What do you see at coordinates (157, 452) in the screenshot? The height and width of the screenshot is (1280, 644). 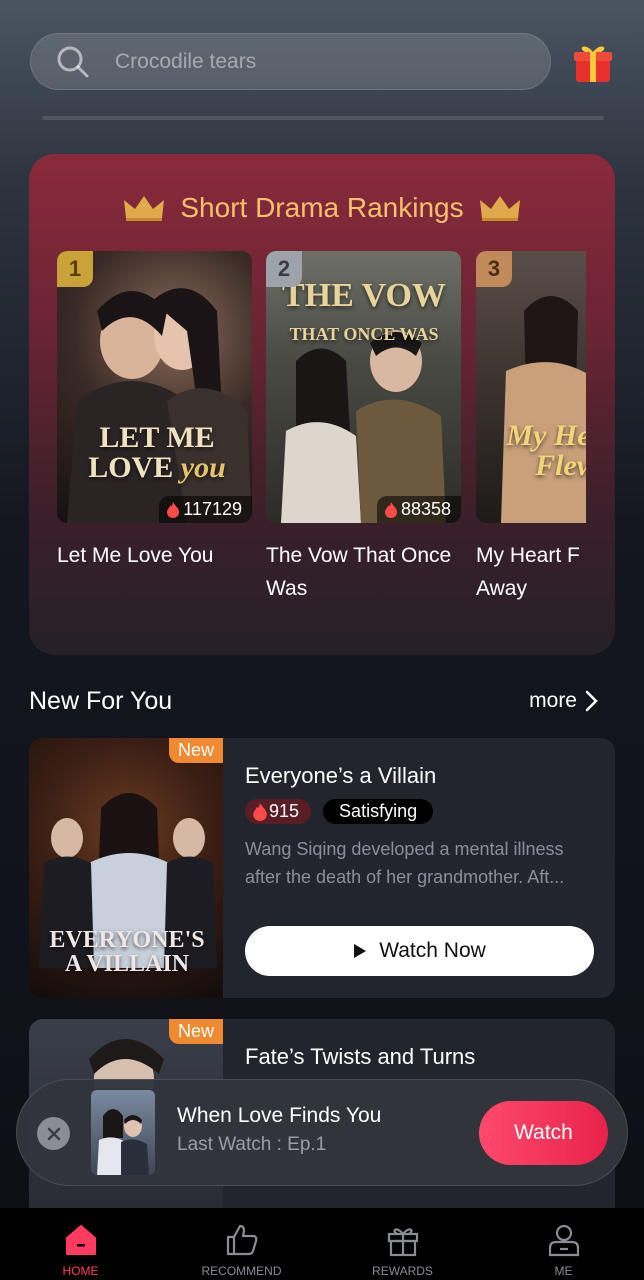 I see `poster-title-art: LET ME LOVE you` at bounding box center [157, 452].